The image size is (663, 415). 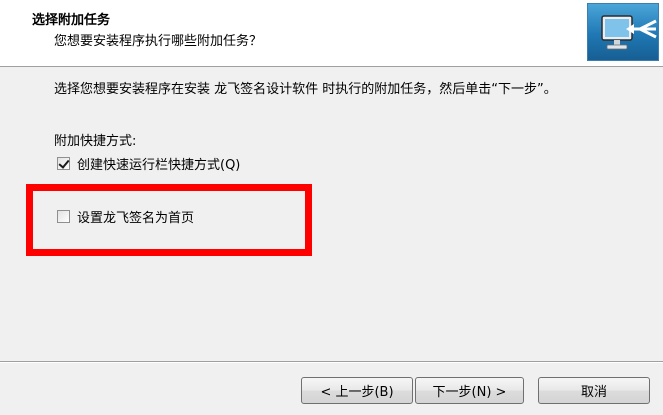 I want to click on next-button: 下一步(N) >, so click(x=469, y=390).